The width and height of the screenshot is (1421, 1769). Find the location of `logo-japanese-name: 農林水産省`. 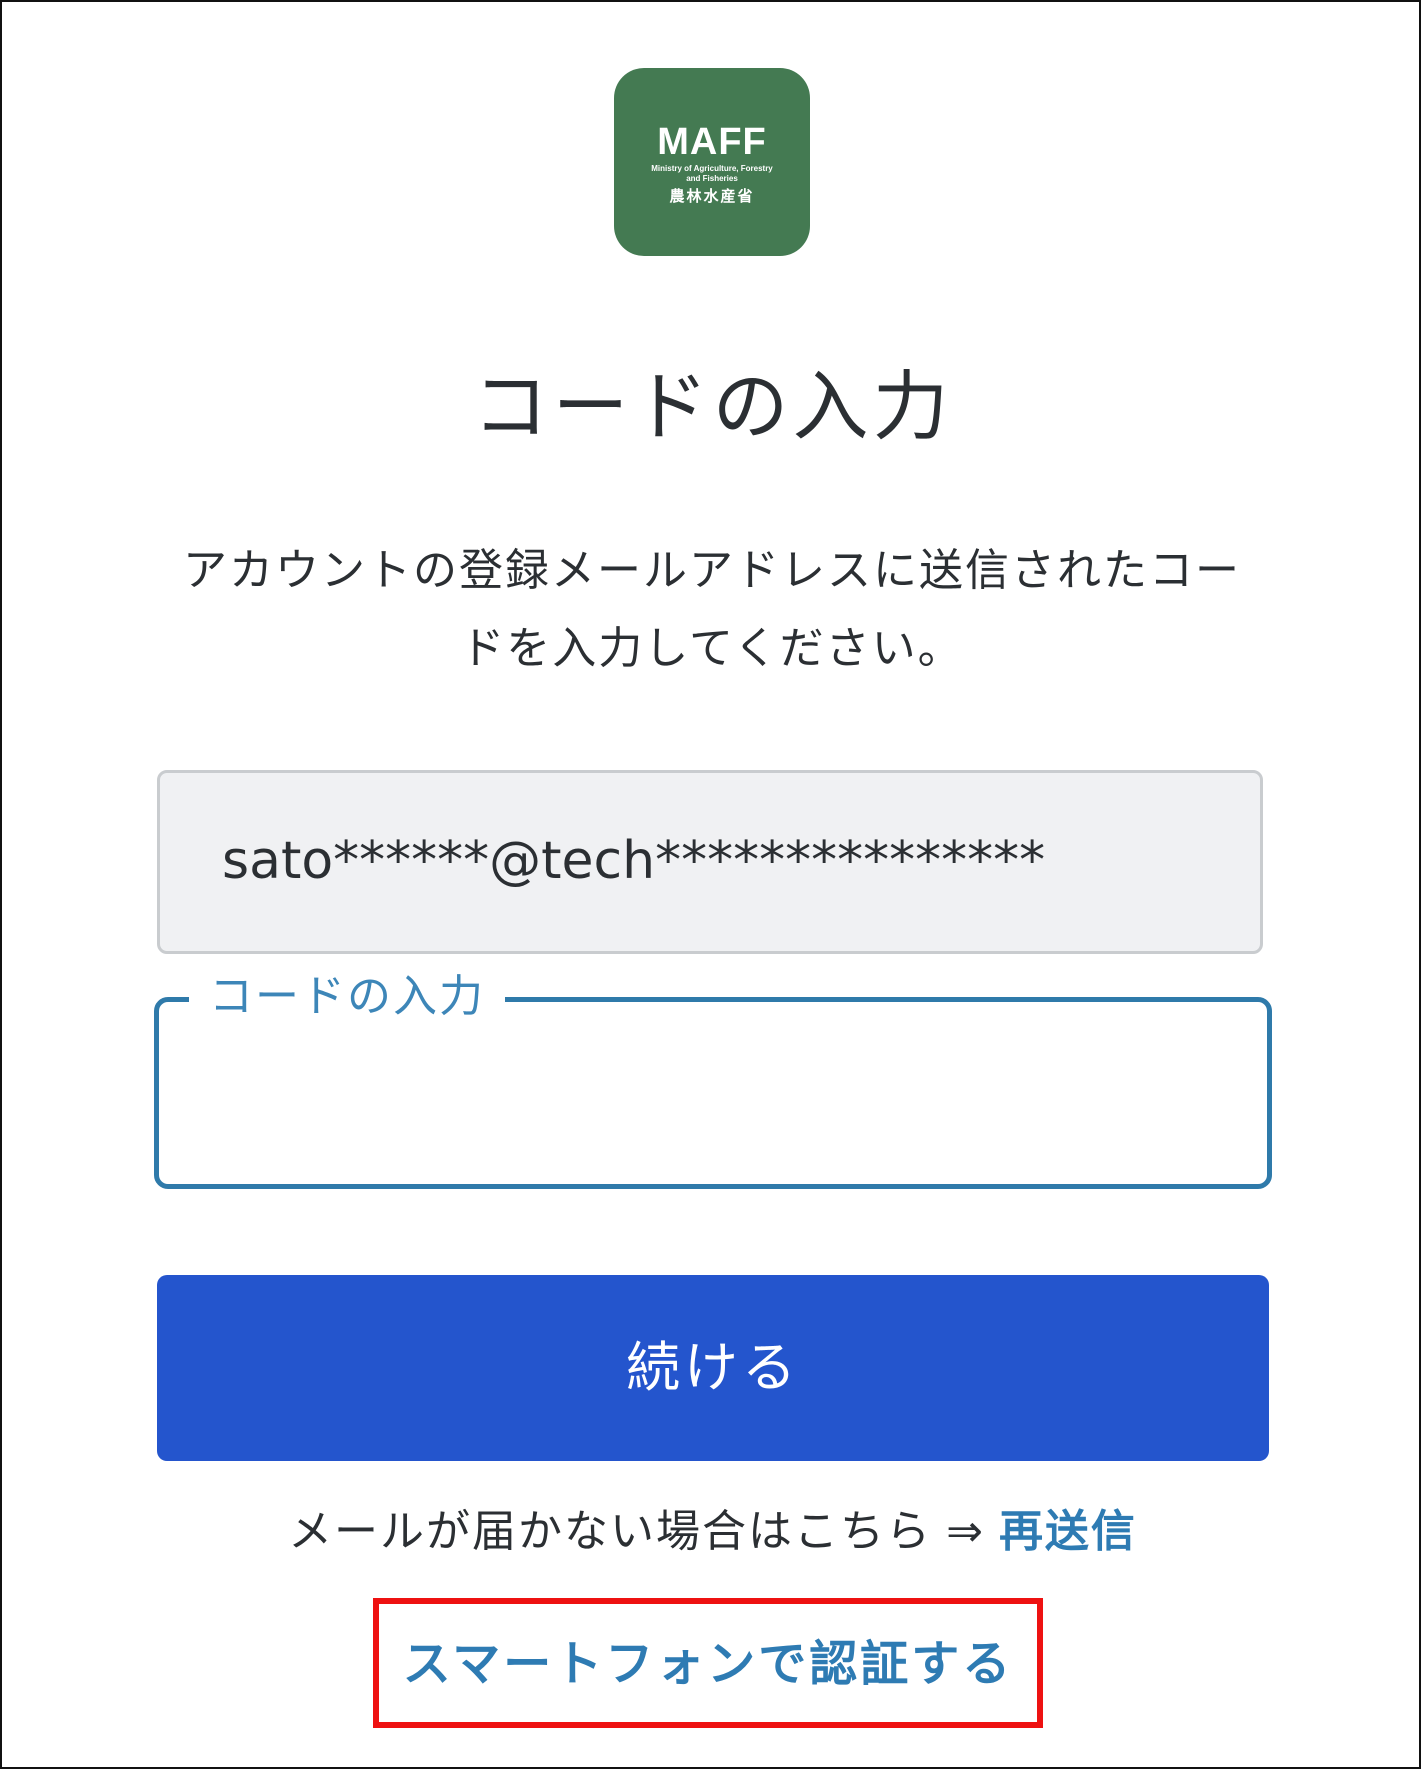

logo-japanese-name: 農林水産省 is located at coordinates (712, 196).